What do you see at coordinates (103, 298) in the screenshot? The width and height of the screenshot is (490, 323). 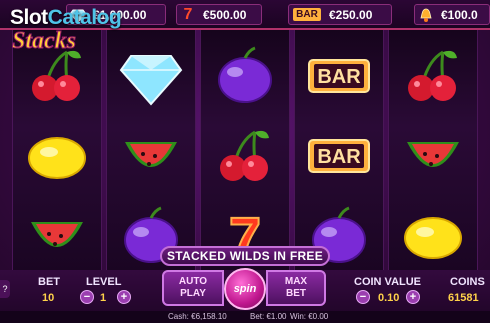 I see `level-value: 1` at bounding box center [103, 298].